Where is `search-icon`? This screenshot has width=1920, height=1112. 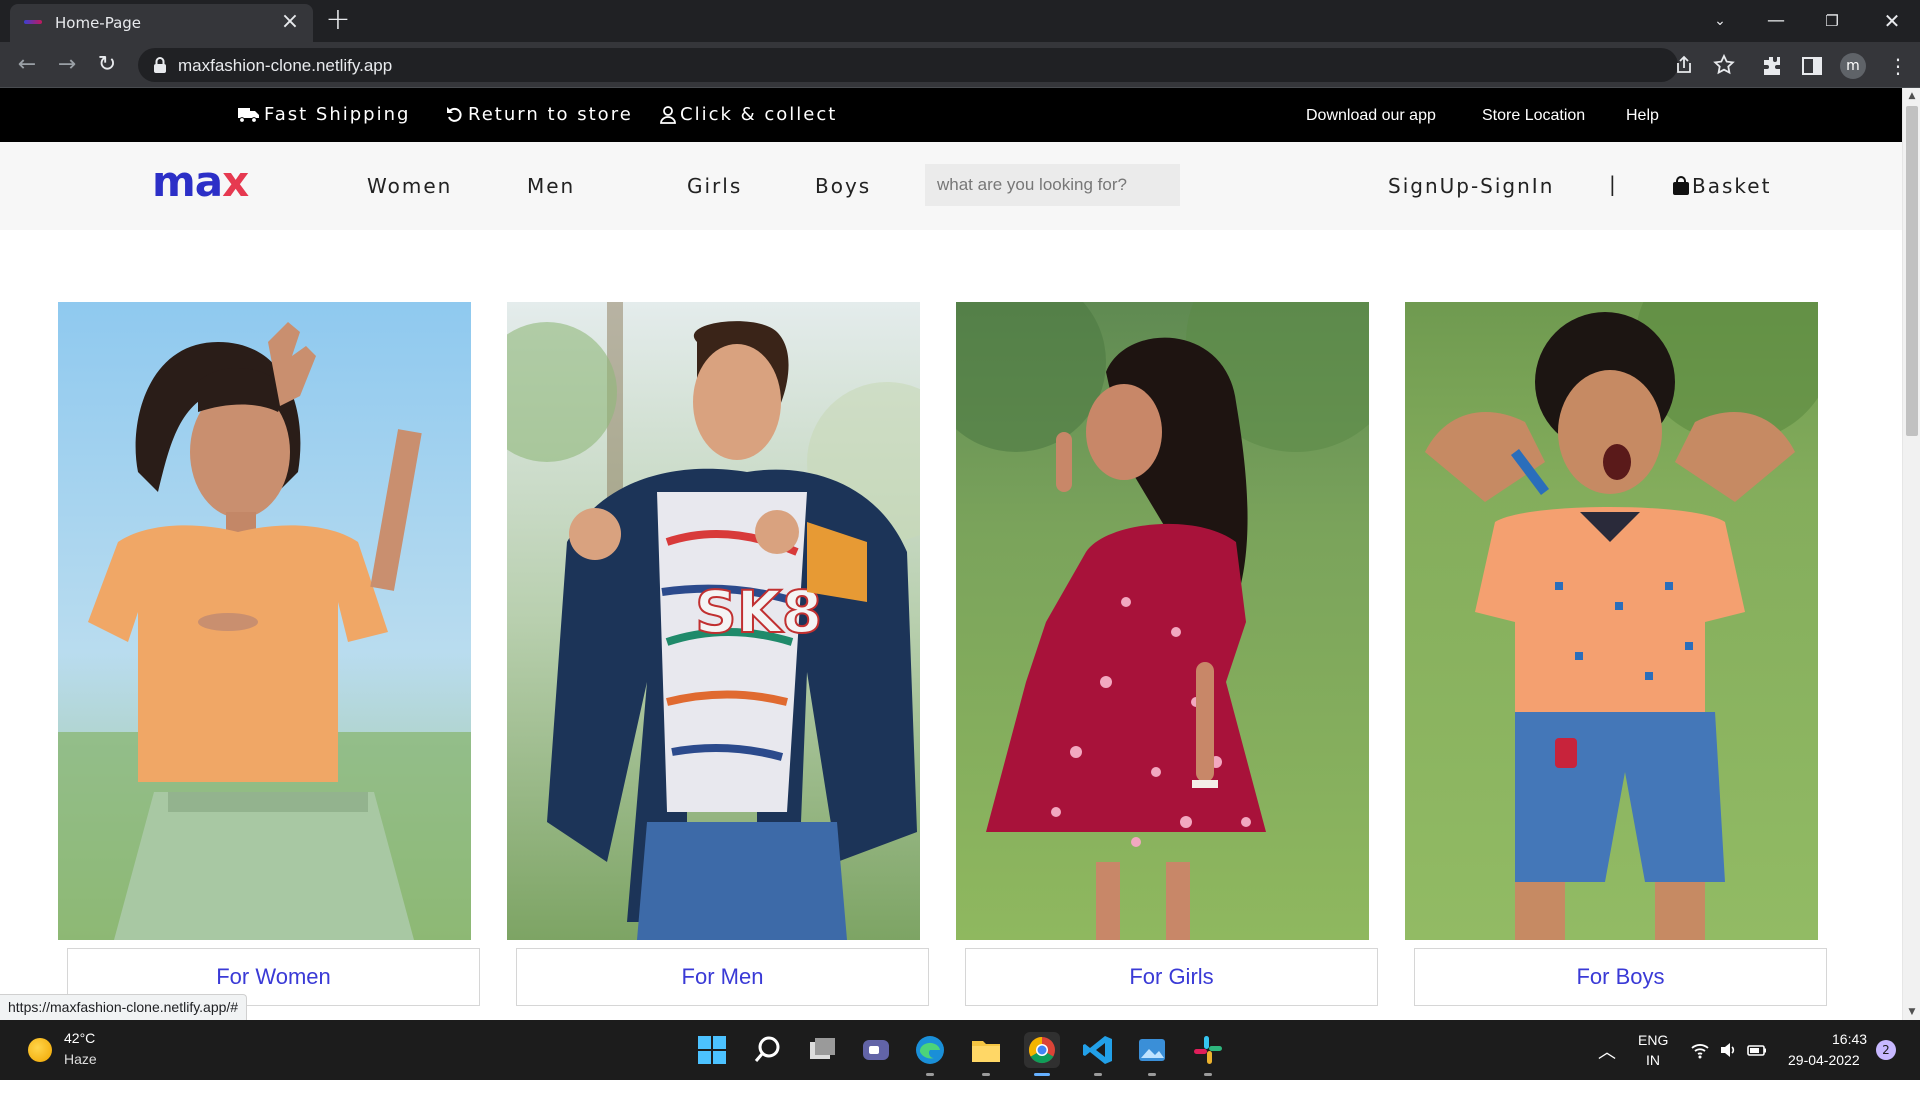 search-icon is located at coordinates (767, 1049).